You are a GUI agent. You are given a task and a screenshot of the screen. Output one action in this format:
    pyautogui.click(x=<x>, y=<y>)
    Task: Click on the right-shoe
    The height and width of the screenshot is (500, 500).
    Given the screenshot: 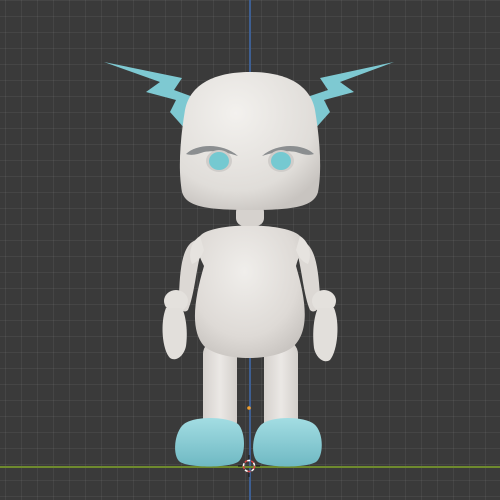 What is the action you would take?
    pyautogui.click(x=287, y=442)
    